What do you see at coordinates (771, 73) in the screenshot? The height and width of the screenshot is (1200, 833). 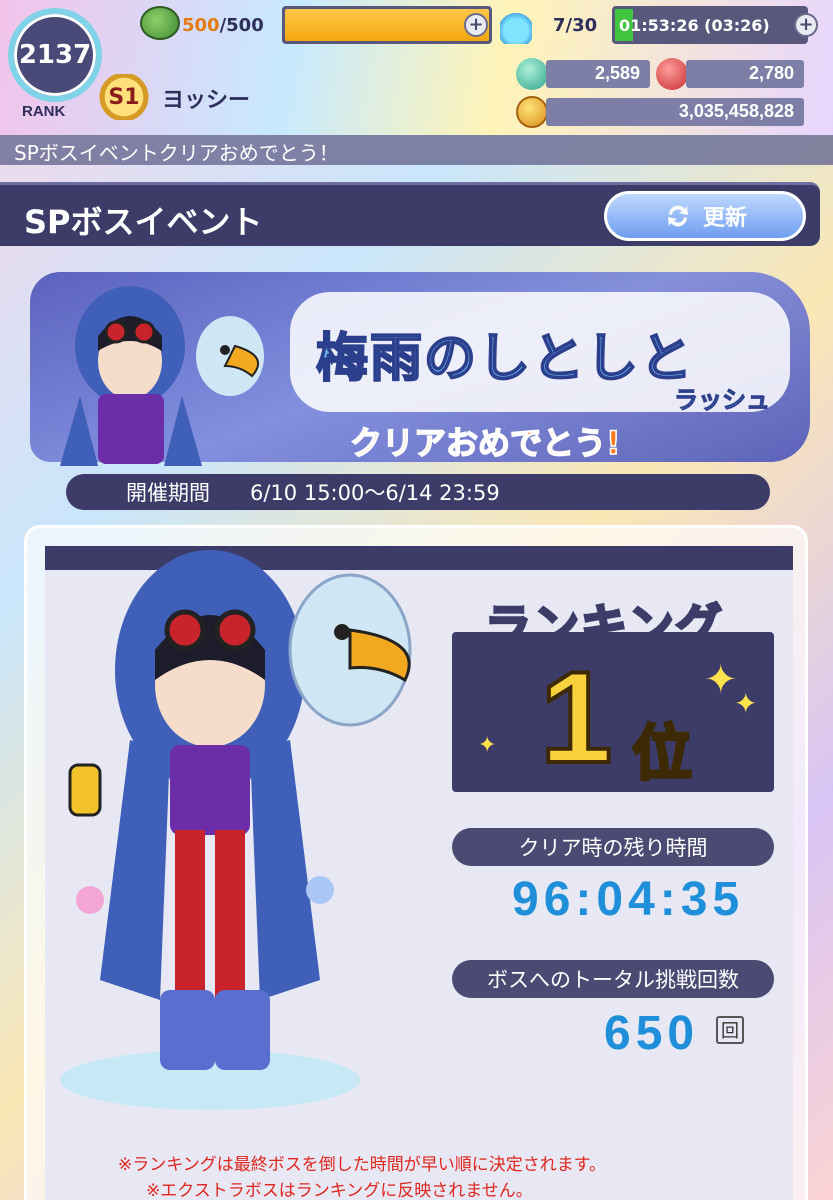 I see `jewel-count-value: 2,780` at bounding box center [771, 73].